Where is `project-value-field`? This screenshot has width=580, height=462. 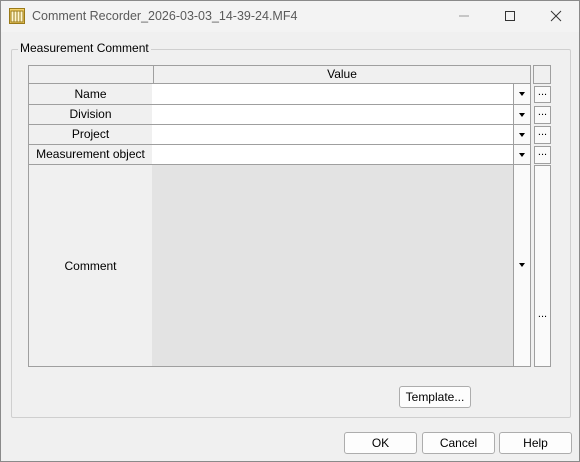
project-value-field is located at coordinates (333, 135).